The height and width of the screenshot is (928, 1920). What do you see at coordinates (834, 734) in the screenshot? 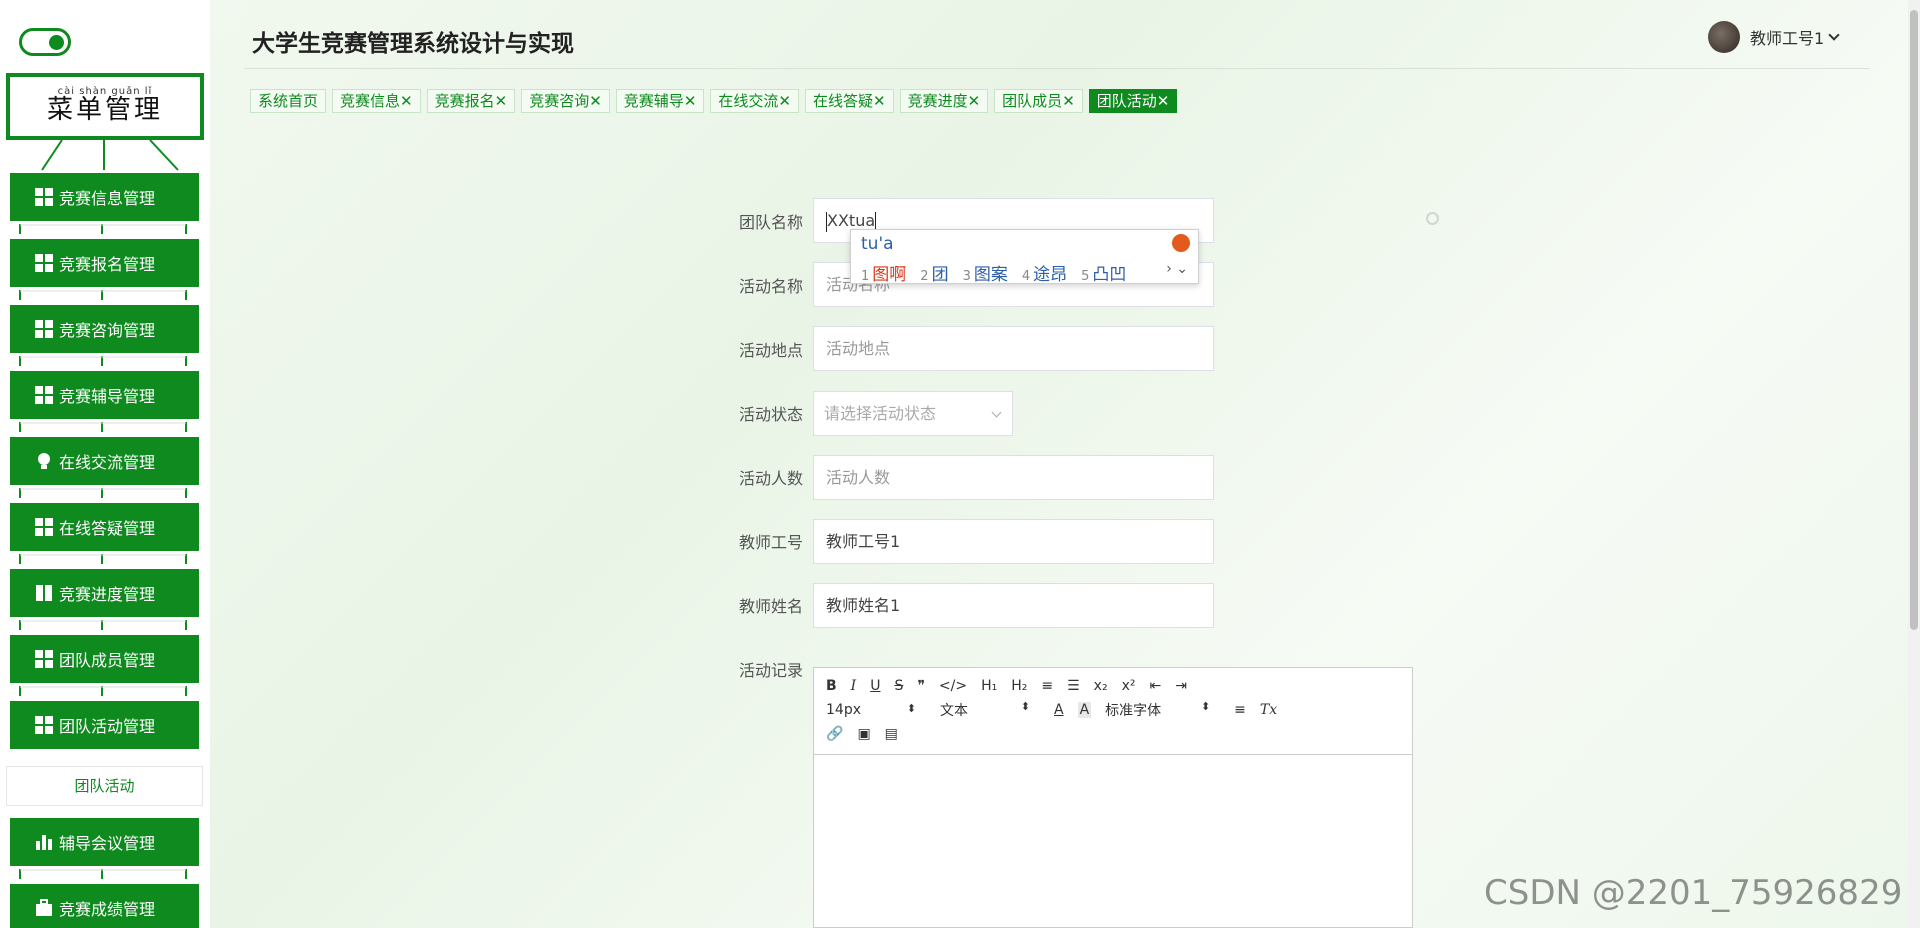
I see `link-icon: 🔗` at bounding box center [834, 734].